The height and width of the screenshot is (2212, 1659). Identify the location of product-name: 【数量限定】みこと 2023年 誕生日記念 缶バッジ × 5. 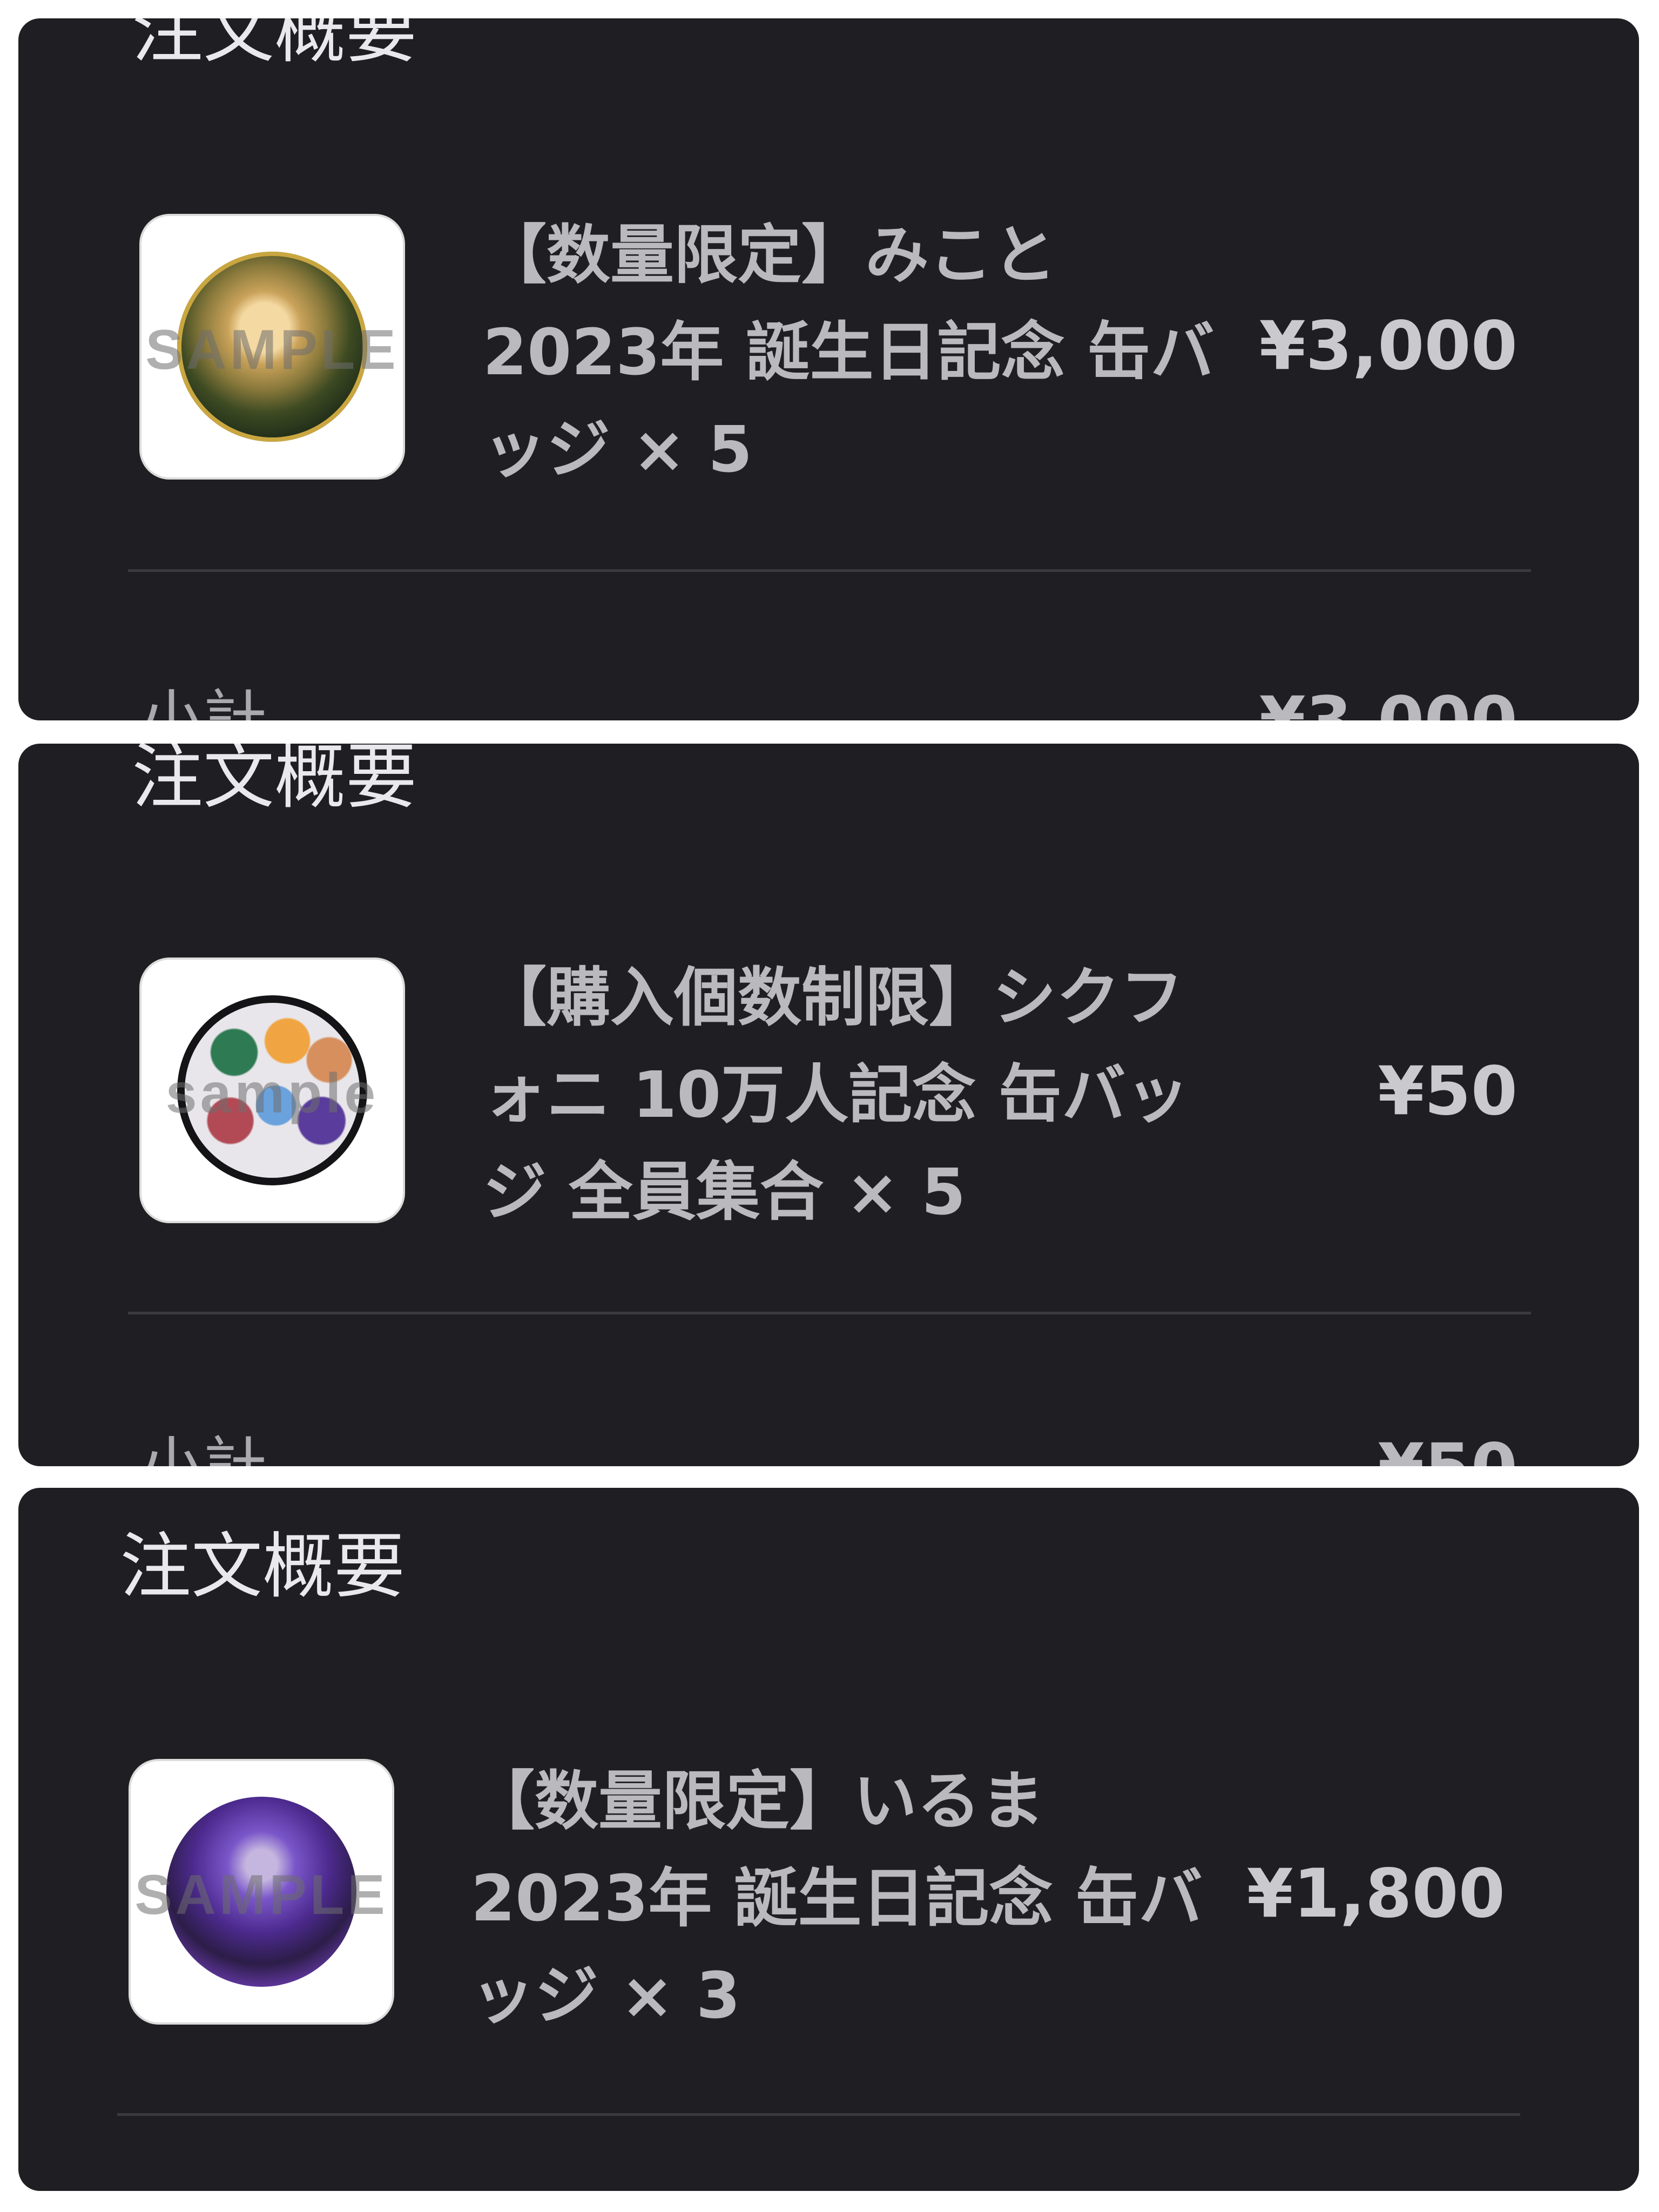
(850, 352).